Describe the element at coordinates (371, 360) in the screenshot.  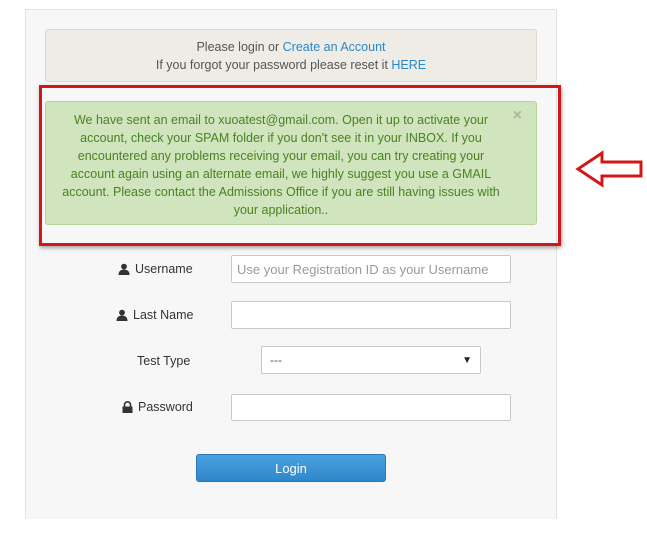
I see `test-type-select: --- ▼` at that location.